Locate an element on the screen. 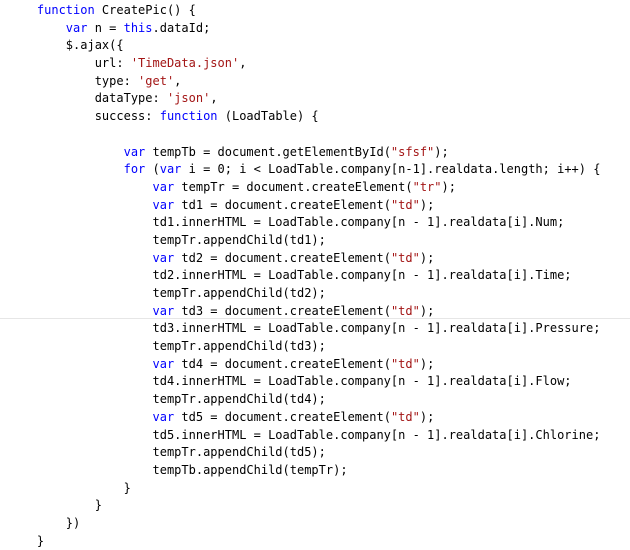  code-line: dataType: 'json', is located at coordinates (304, 99).